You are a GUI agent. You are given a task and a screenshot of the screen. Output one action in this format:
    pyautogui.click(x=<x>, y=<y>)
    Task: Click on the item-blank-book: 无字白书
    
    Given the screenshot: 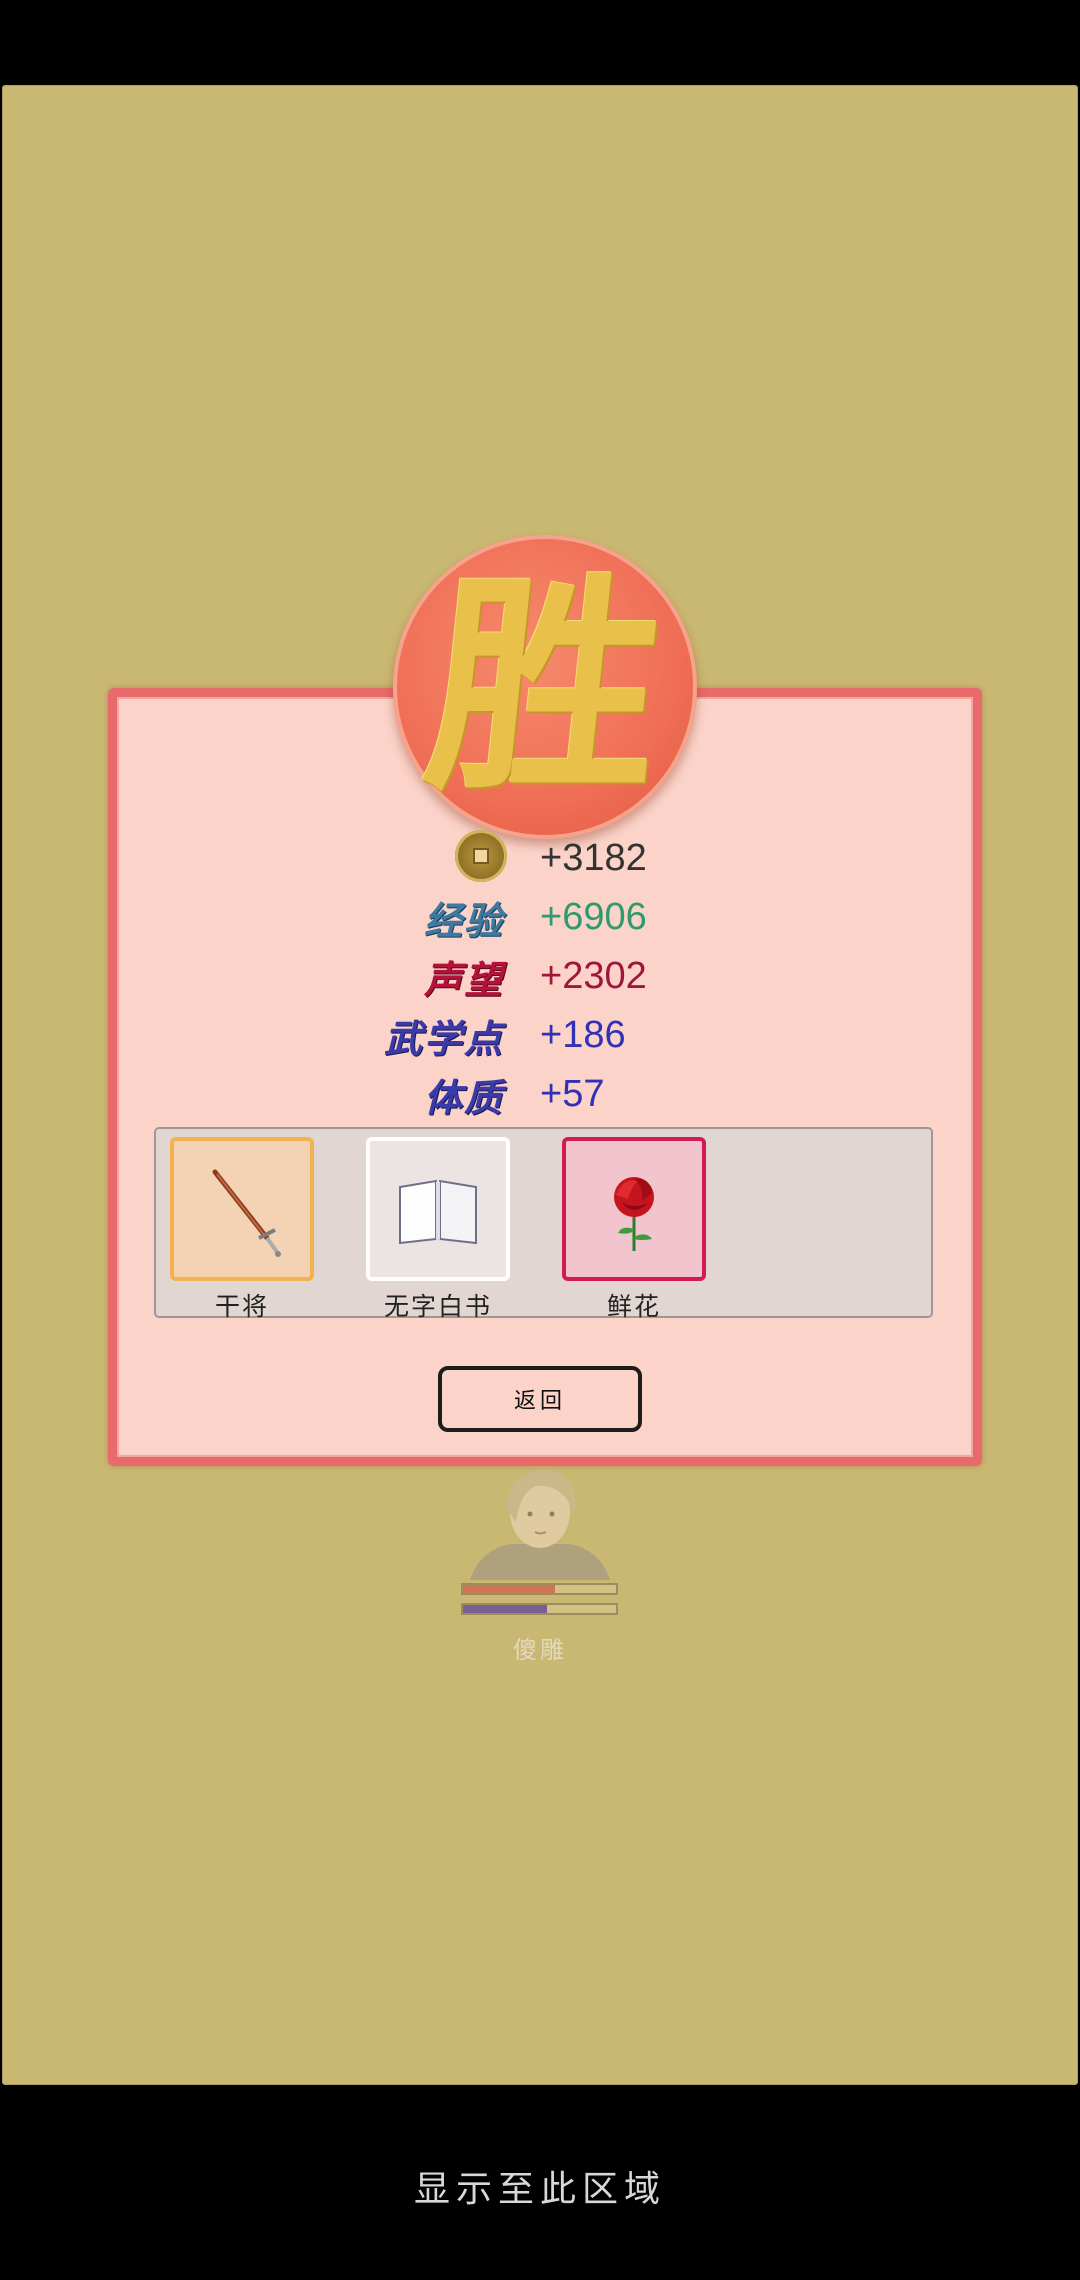 What is the action you would take?
    pyautogui.click(x=438, y=1230)
    